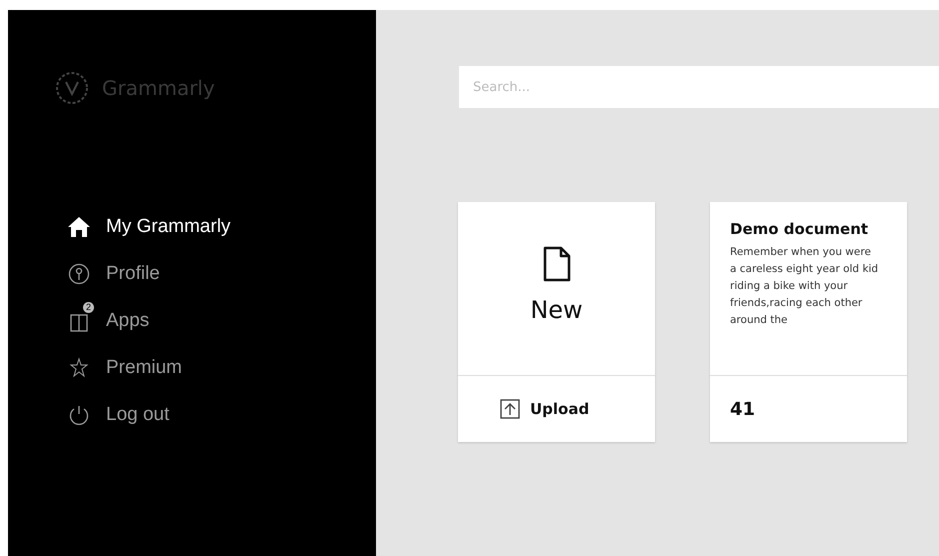  What do you see at coordinates (510, 409) in the screenshot?
I see `upload-icon` at bounding box center [510, 409].